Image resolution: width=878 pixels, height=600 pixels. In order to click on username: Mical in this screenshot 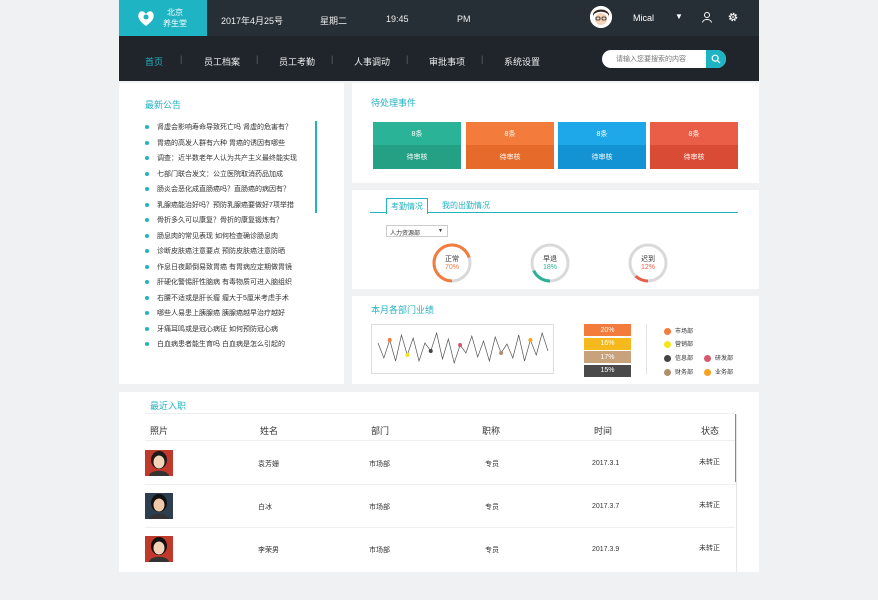, I will do `click(643, 18)`.